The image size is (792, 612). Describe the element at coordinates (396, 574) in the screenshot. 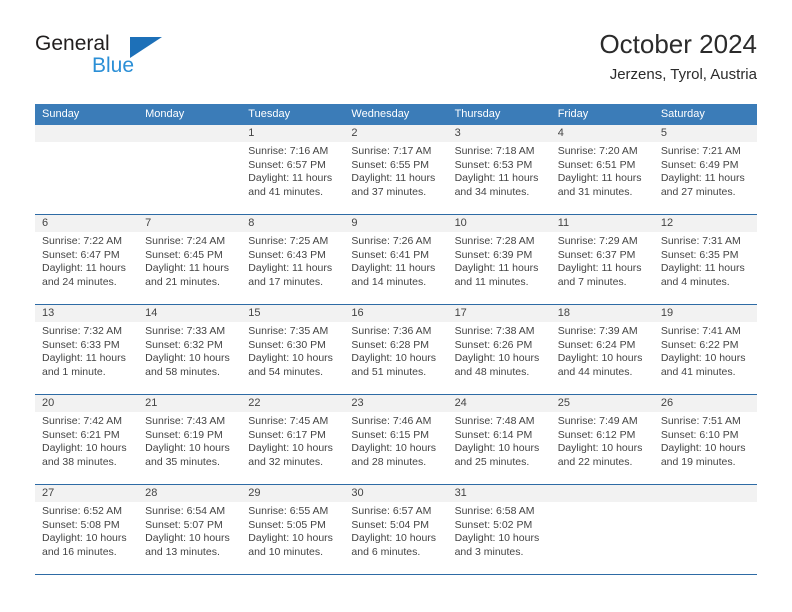

I see `calendar-bottom-border` at that location.